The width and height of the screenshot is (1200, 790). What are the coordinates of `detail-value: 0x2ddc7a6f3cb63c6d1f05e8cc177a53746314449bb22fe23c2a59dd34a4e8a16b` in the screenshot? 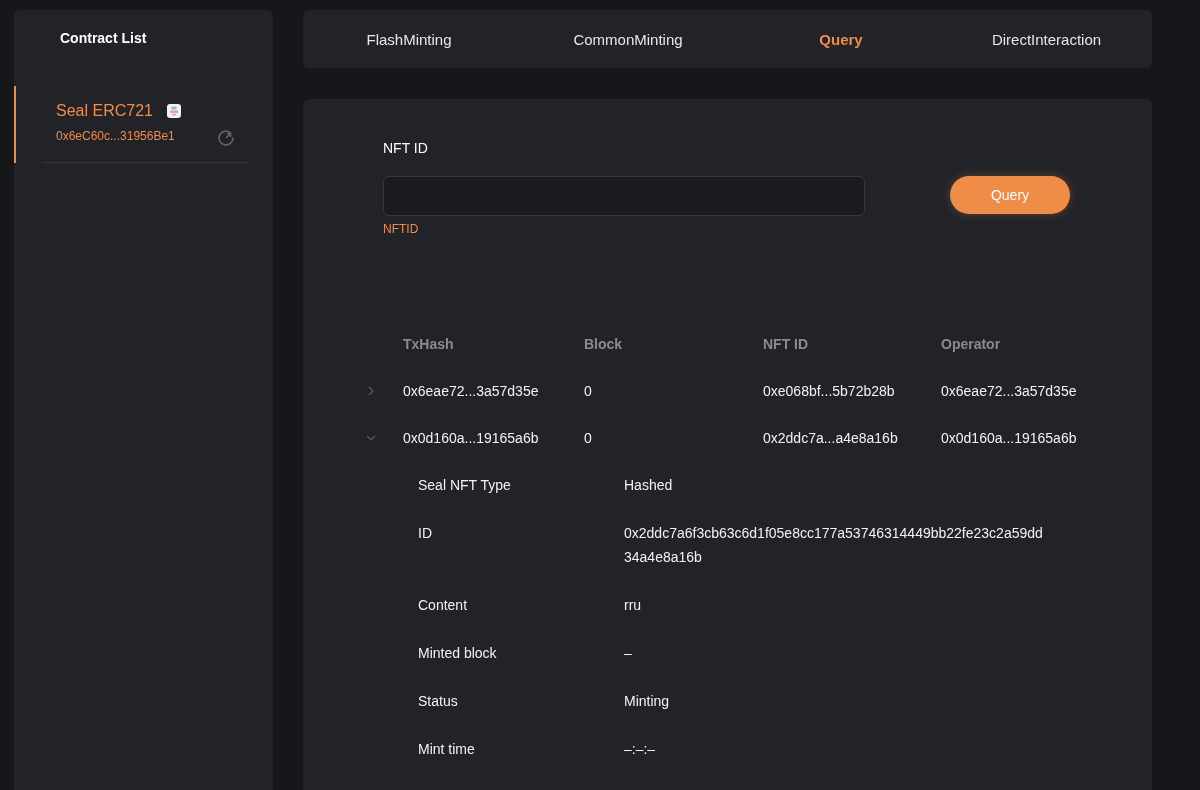 It's located at (834, 545).